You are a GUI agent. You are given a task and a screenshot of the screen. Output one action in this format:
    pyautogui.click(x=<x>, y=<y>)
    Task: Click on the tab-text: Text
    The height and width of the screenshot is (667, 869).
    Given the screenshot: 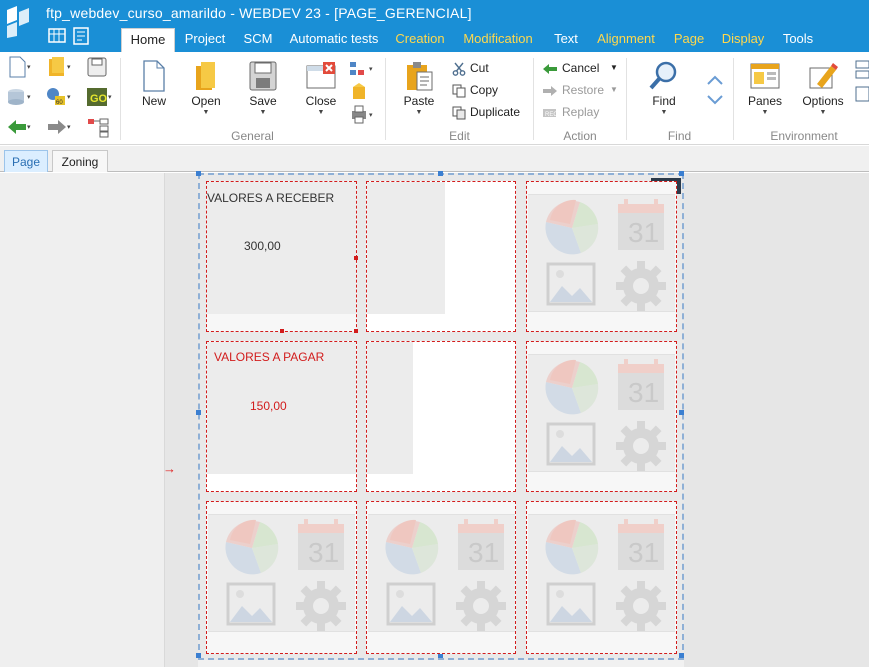 What is the action you would take?
    pyautogui.click(x=566, y=40)
    